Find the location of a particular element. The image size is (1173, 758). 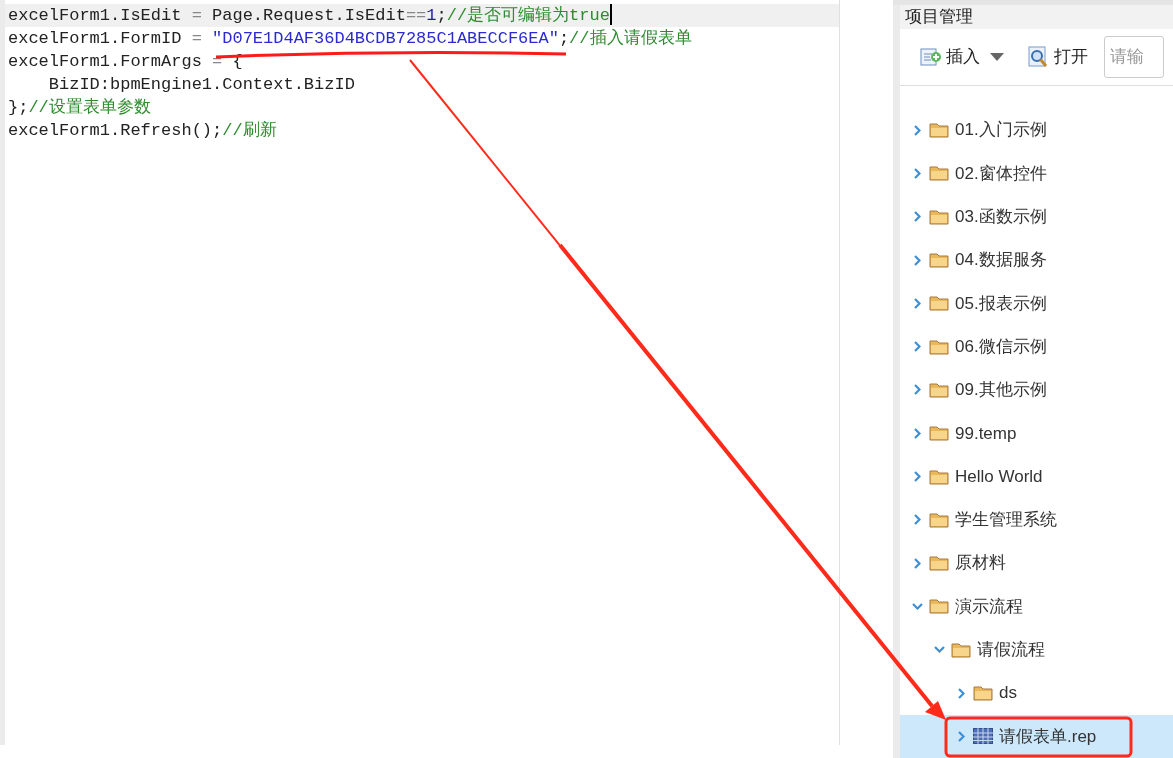

tree-item: 03.函数示例 is located at coordinates (1036, 217).